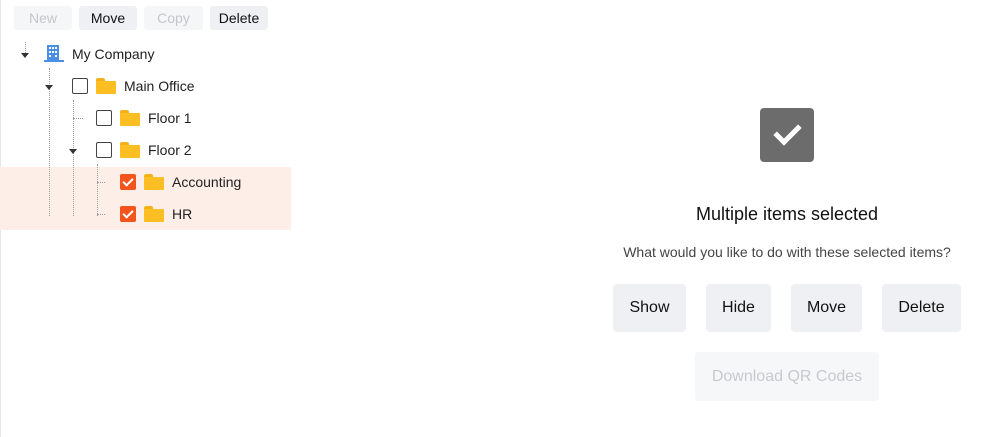  Describe the element at coordinates (43, 18) in the screenshot. I see `new-button: New` at that location.